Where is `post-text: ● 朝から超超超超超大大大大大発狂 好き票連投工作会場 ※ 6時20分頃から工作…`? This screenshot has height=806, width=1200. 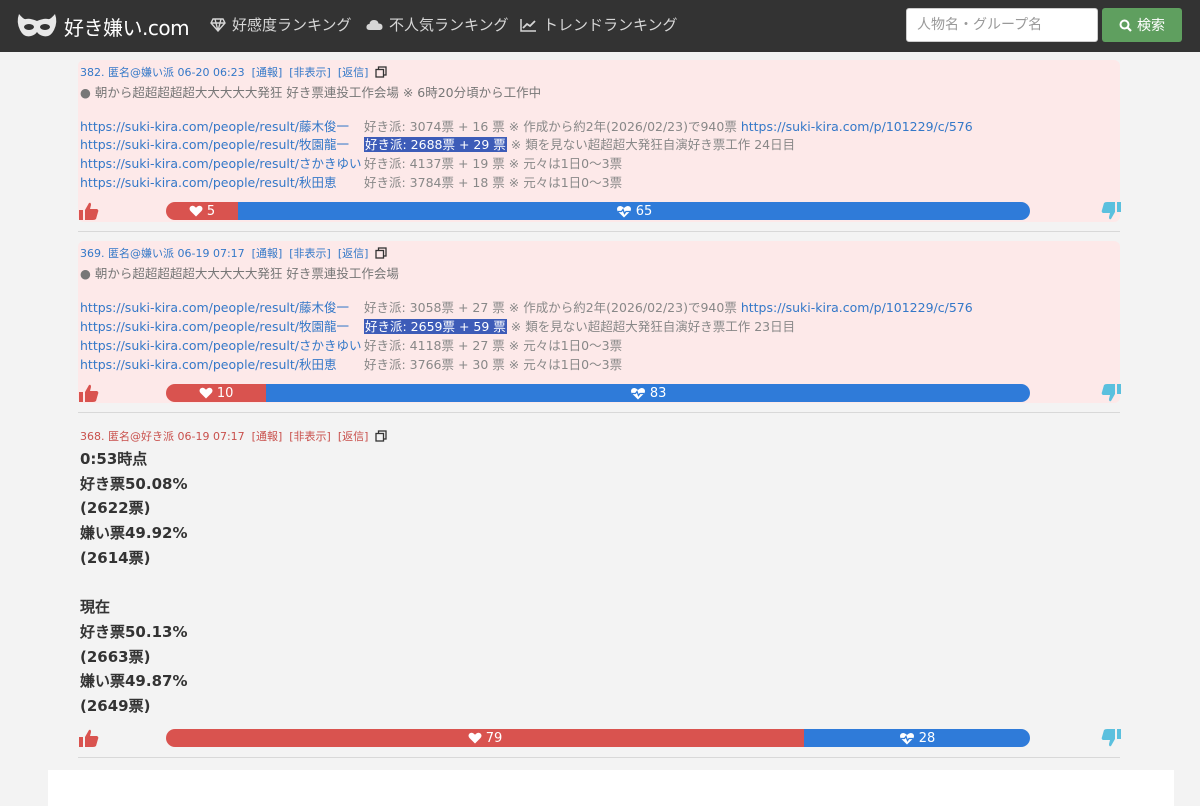 post-text: ● 朝から超超超超超大大大大大発狂 好き票連投工作会場 ※ 6時20分頃から工作… is located at coordinates (311, 92).